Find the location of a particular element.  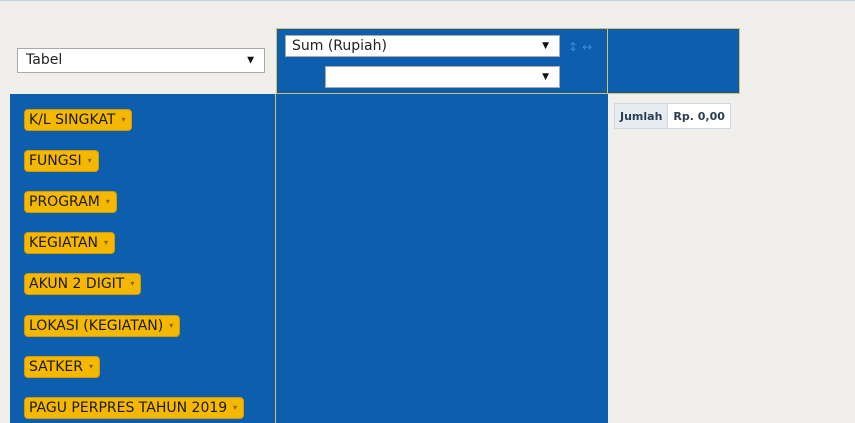

renderer-select-value: Tabel is located at coordinates (44, 60).